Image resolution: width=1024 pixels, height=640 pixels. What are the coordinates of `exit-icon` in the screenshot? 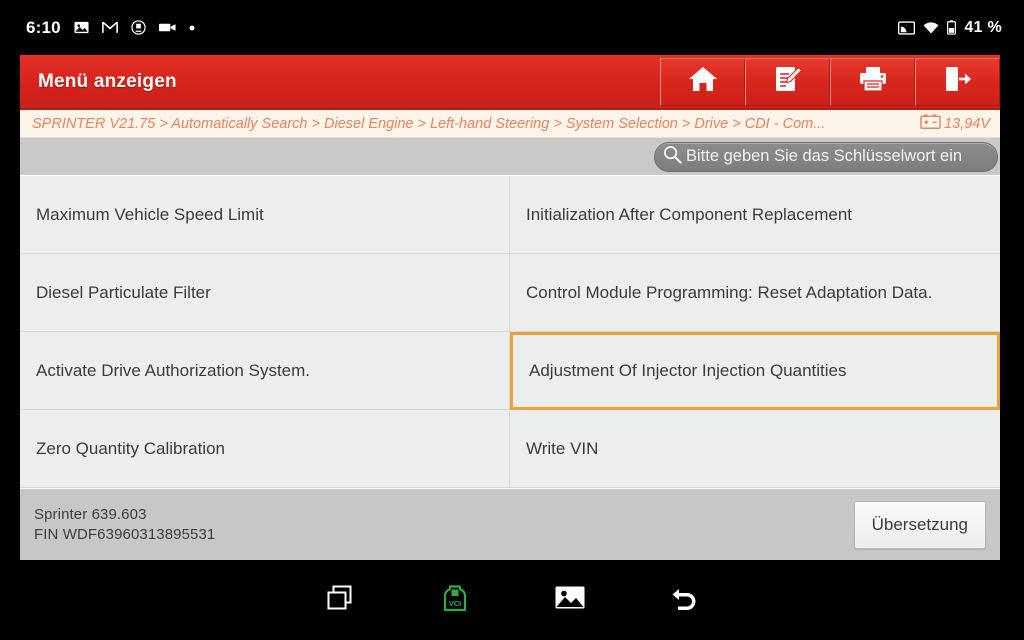 It's located at (958, 81).